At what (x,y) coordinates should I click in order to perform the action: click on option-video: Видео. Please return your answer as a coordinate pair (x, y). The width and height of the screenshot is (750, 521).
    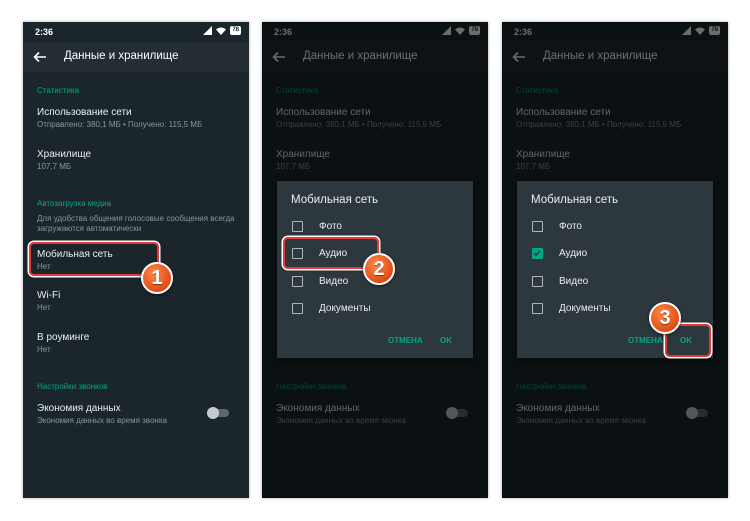
    Looking at the image, I should click on (616, 282).